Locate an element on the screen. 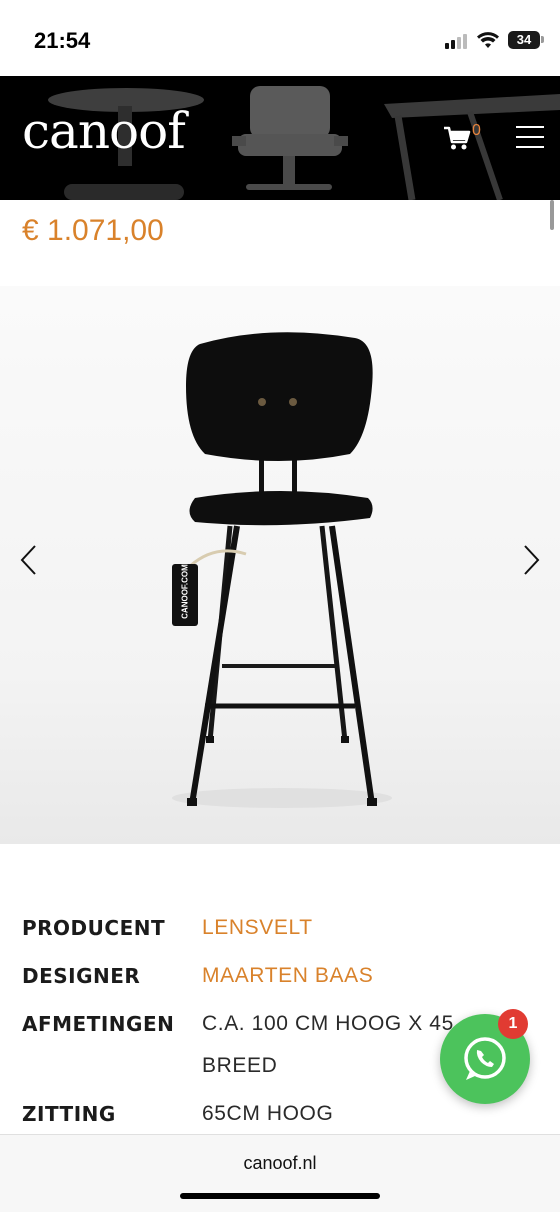 This screenshot has height=1212, width=560. battery-tip is located at coordinates (542, 39).